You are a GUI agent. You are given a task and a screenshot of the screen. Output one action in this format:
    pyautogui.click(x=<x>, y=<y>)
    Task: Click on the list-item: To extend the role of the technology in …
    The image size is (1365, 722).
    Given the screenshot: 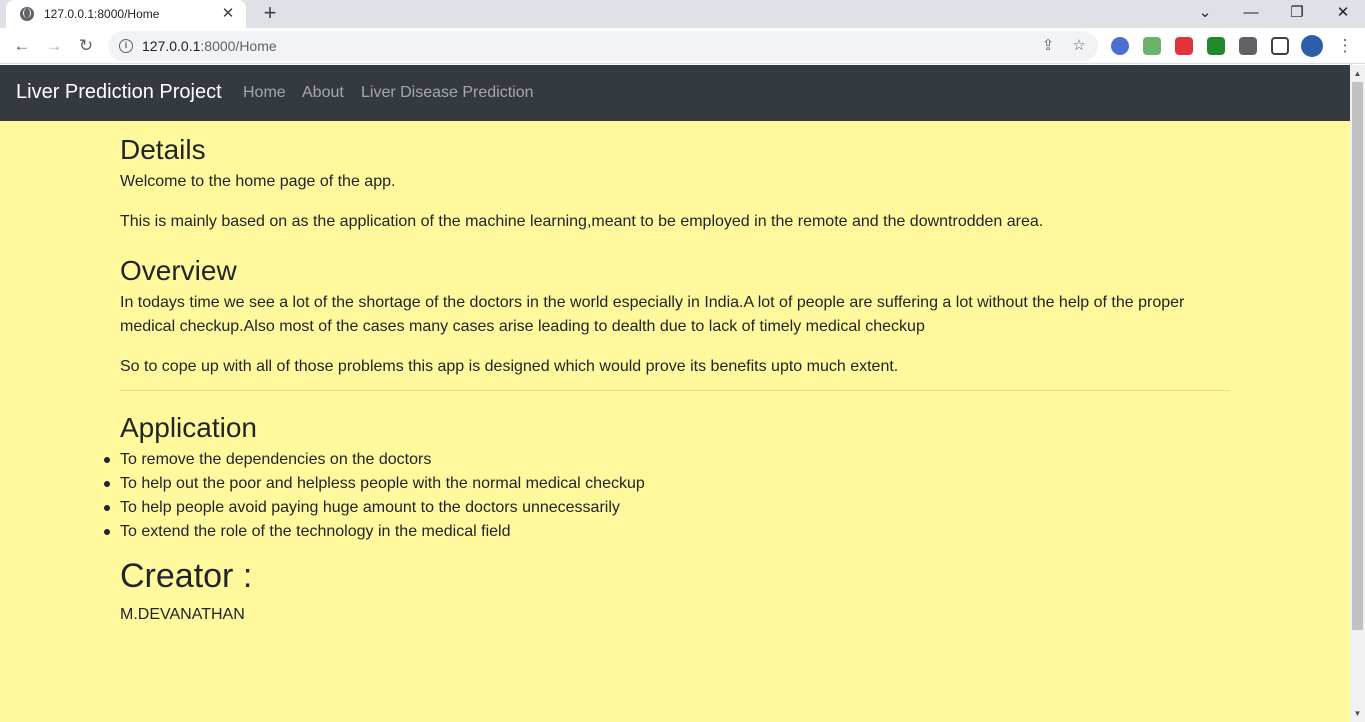 What is the action you would take?
    pyautogui.click(x=667, y=532)
    